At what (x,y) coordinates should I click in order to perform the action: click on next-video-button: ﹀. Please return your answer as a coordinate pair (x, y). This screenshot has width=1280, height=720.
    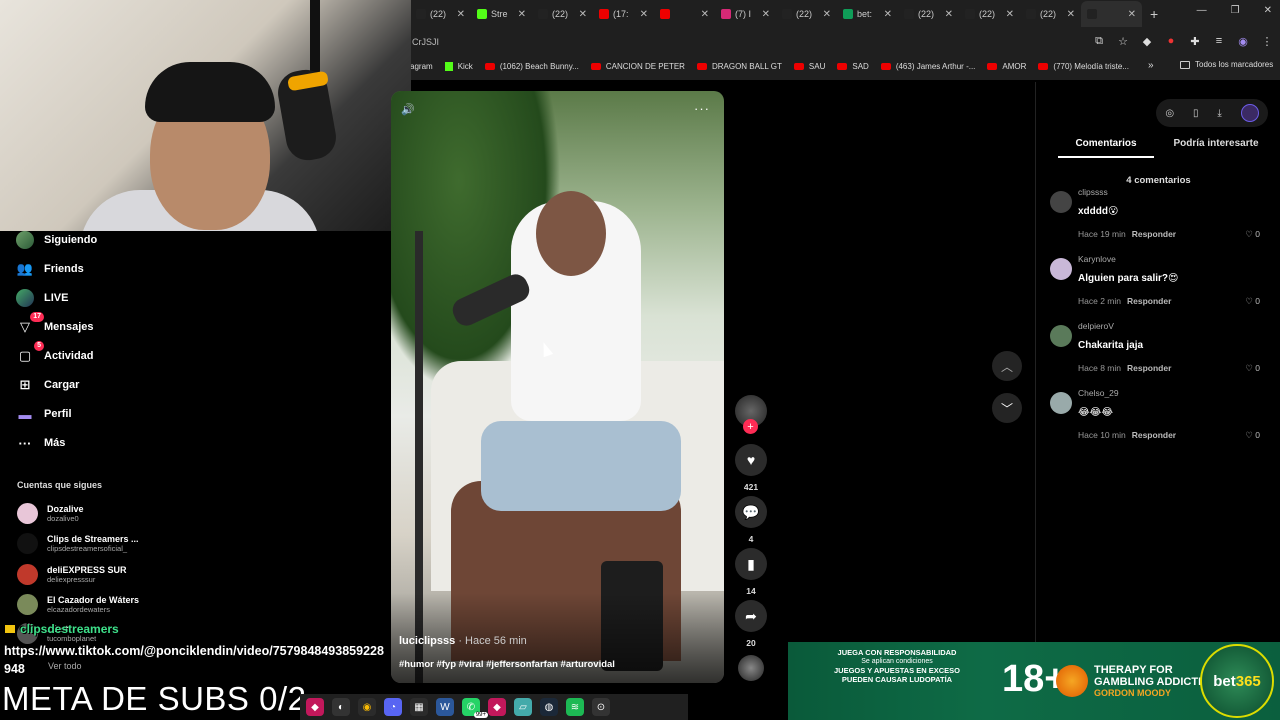
    Looking at the image, I should click on (1007, 408).